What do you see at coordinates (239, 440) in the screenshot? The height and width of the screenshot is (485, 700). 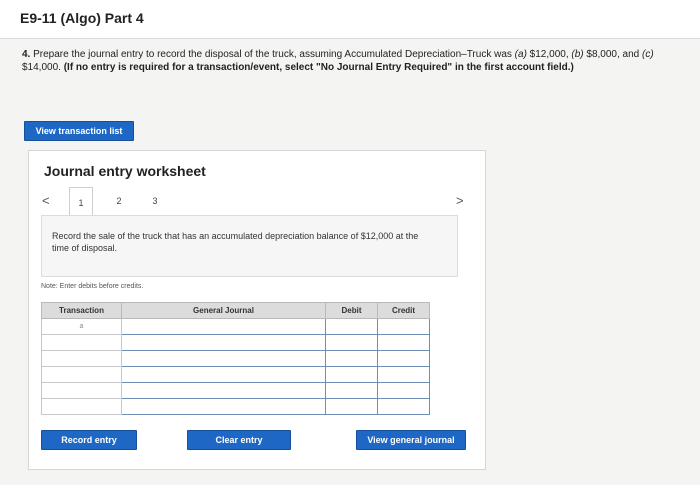 I see `clear-entry-button: Clear entry` at bounding box center [239, 440].